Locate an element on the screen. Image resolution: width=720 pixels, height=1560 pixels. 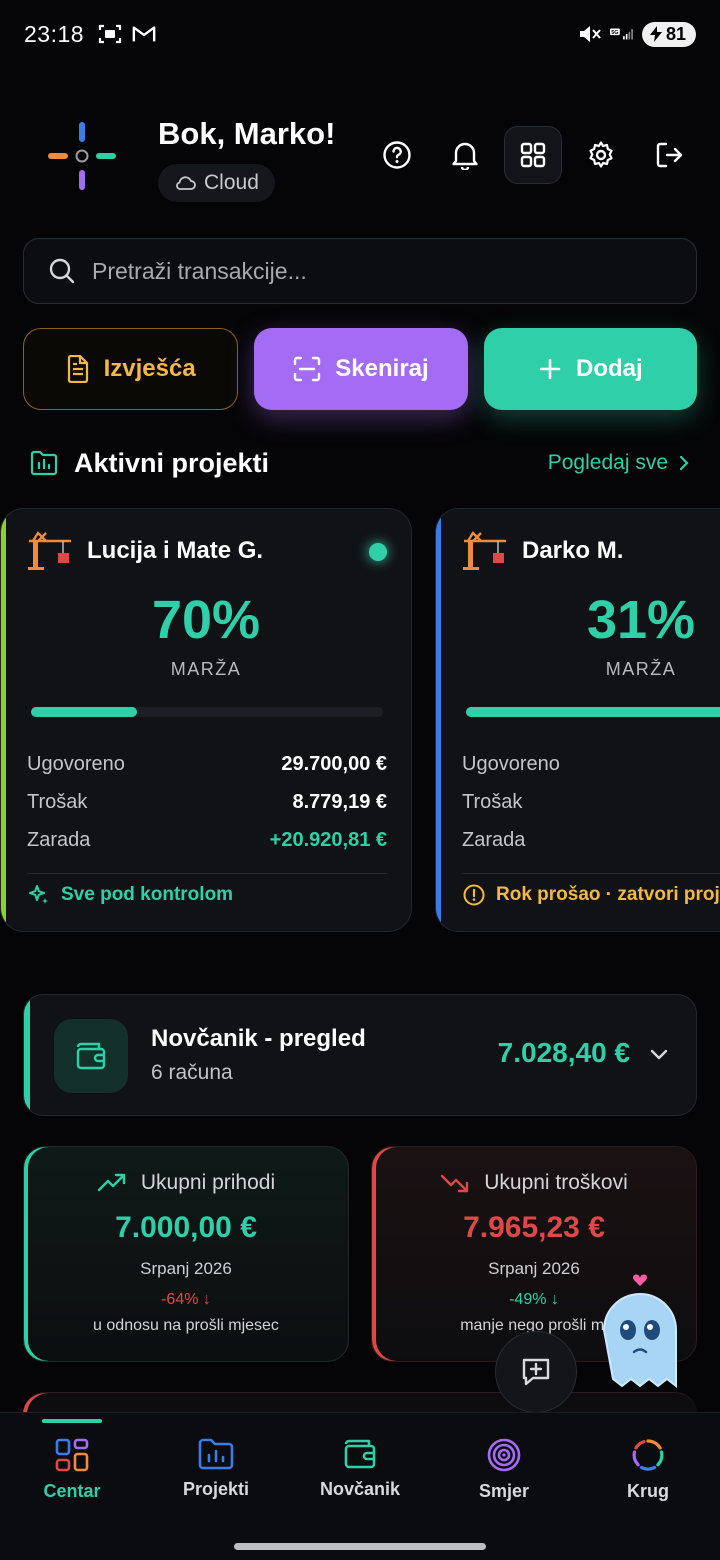
scan-button: Skeniraj is located at coordinates (361, 369).